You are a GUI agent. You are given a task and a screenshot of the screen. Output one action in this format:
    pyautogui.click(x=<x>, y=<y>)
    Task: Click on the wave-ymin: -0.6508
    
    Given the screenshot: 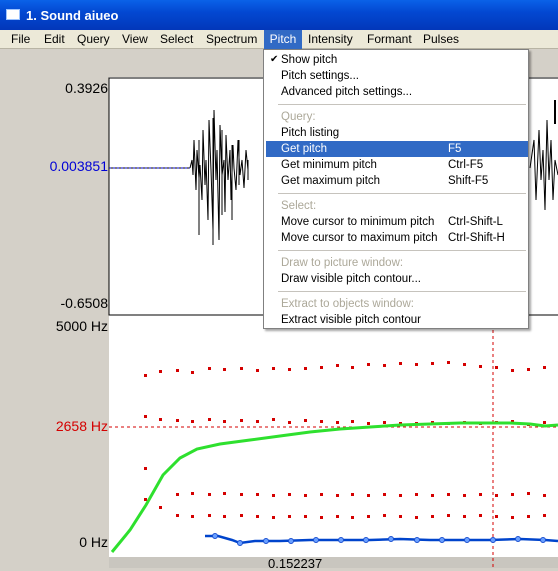 What is the action you would take?
    pyautogui.click(x=84, y=303)
    